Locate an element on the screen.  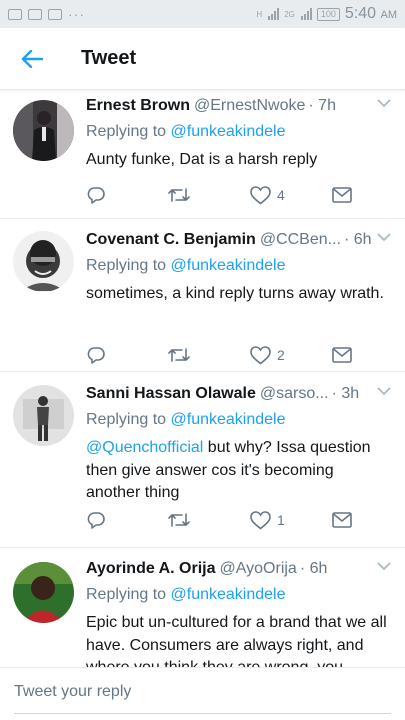
like-count: 1 is located at coordinates (281, 520).